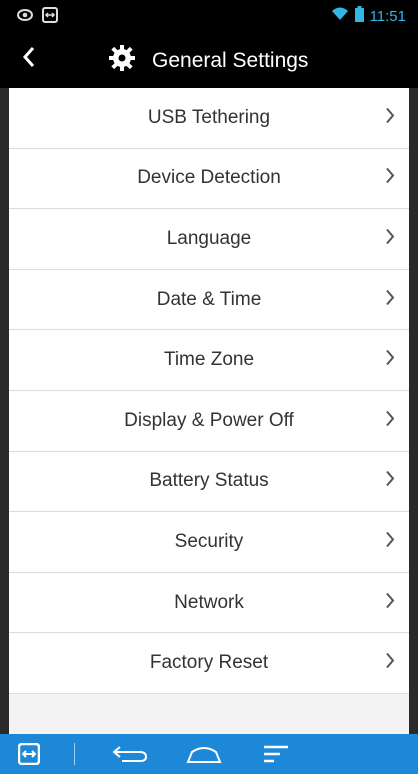 The image size is (418, 774). Describe the element at coordinates (204, 756) in the screenshot. I see `home-icon` at that location.